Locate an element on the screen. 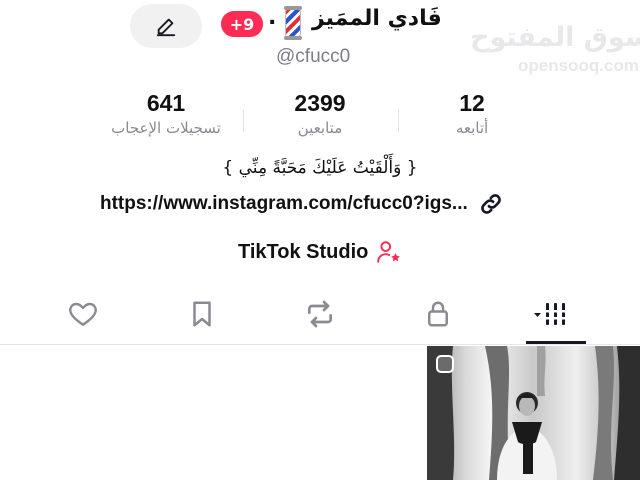 The width and height of the screenshot is (640, 480). stat-likes: 641 تسجيلات الإعجاب is located at coordinates (166, 113).